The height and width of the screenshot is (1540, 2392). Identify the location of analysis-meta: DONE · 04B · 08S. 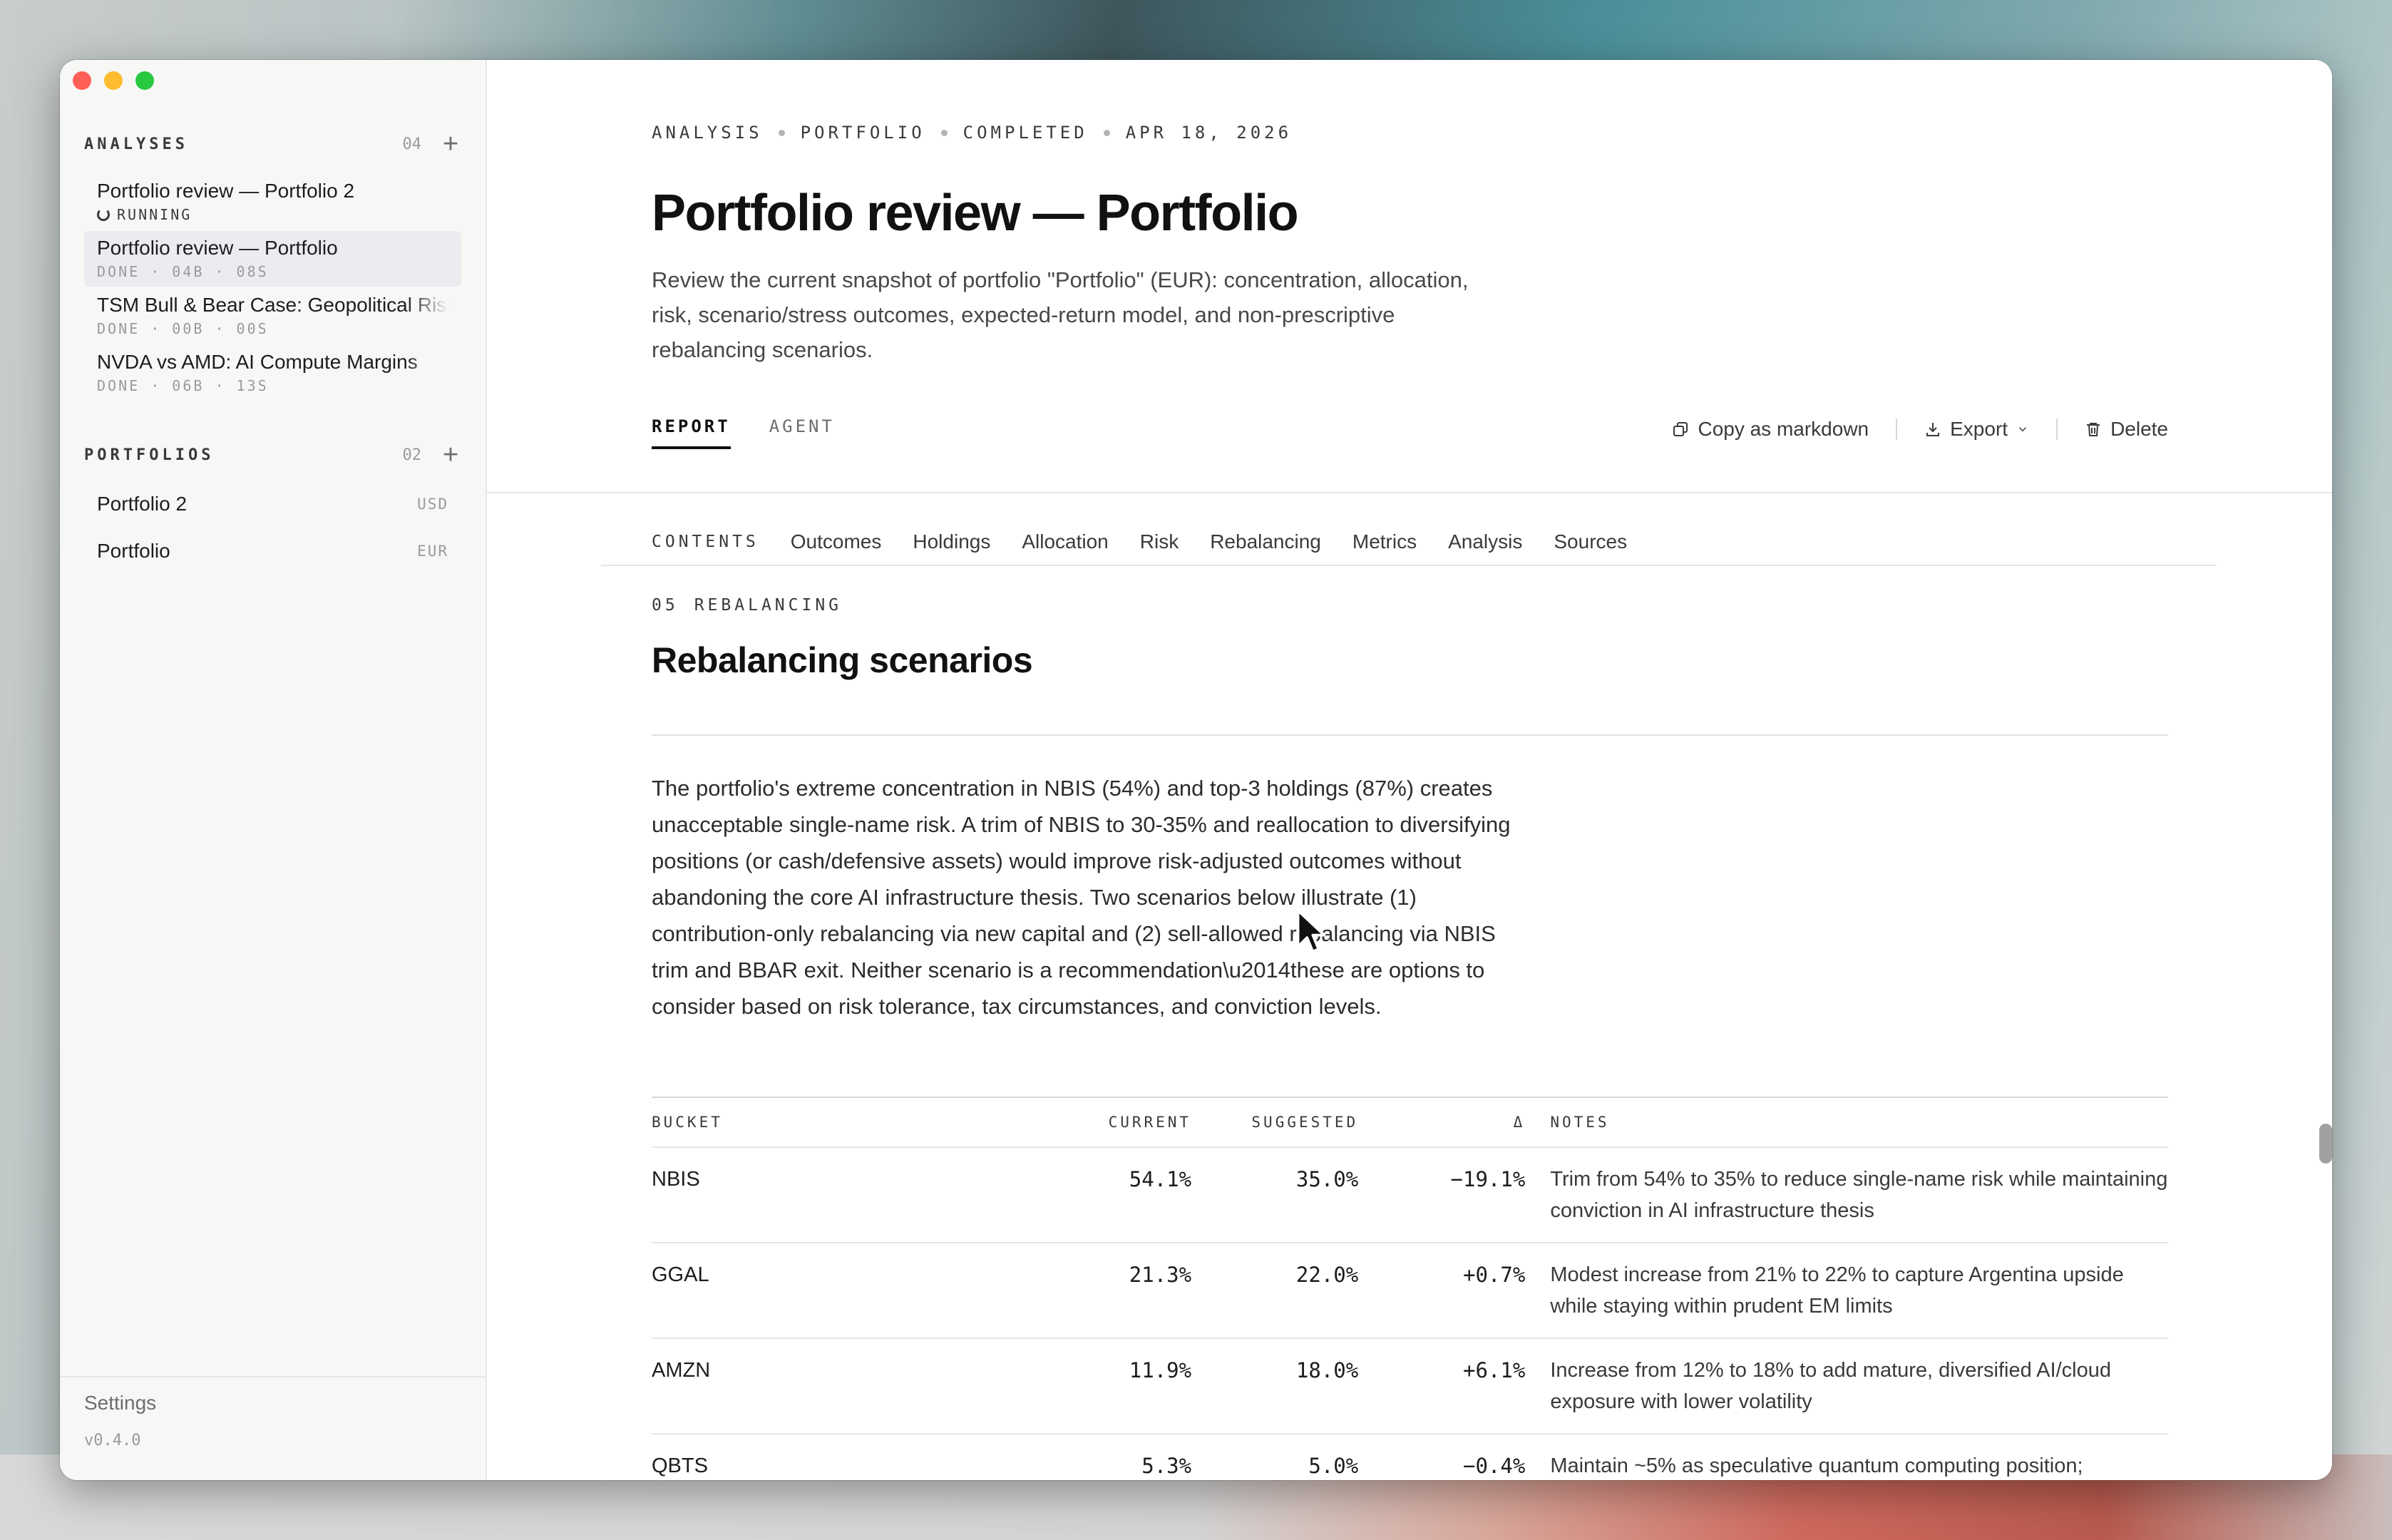
(183, 271).